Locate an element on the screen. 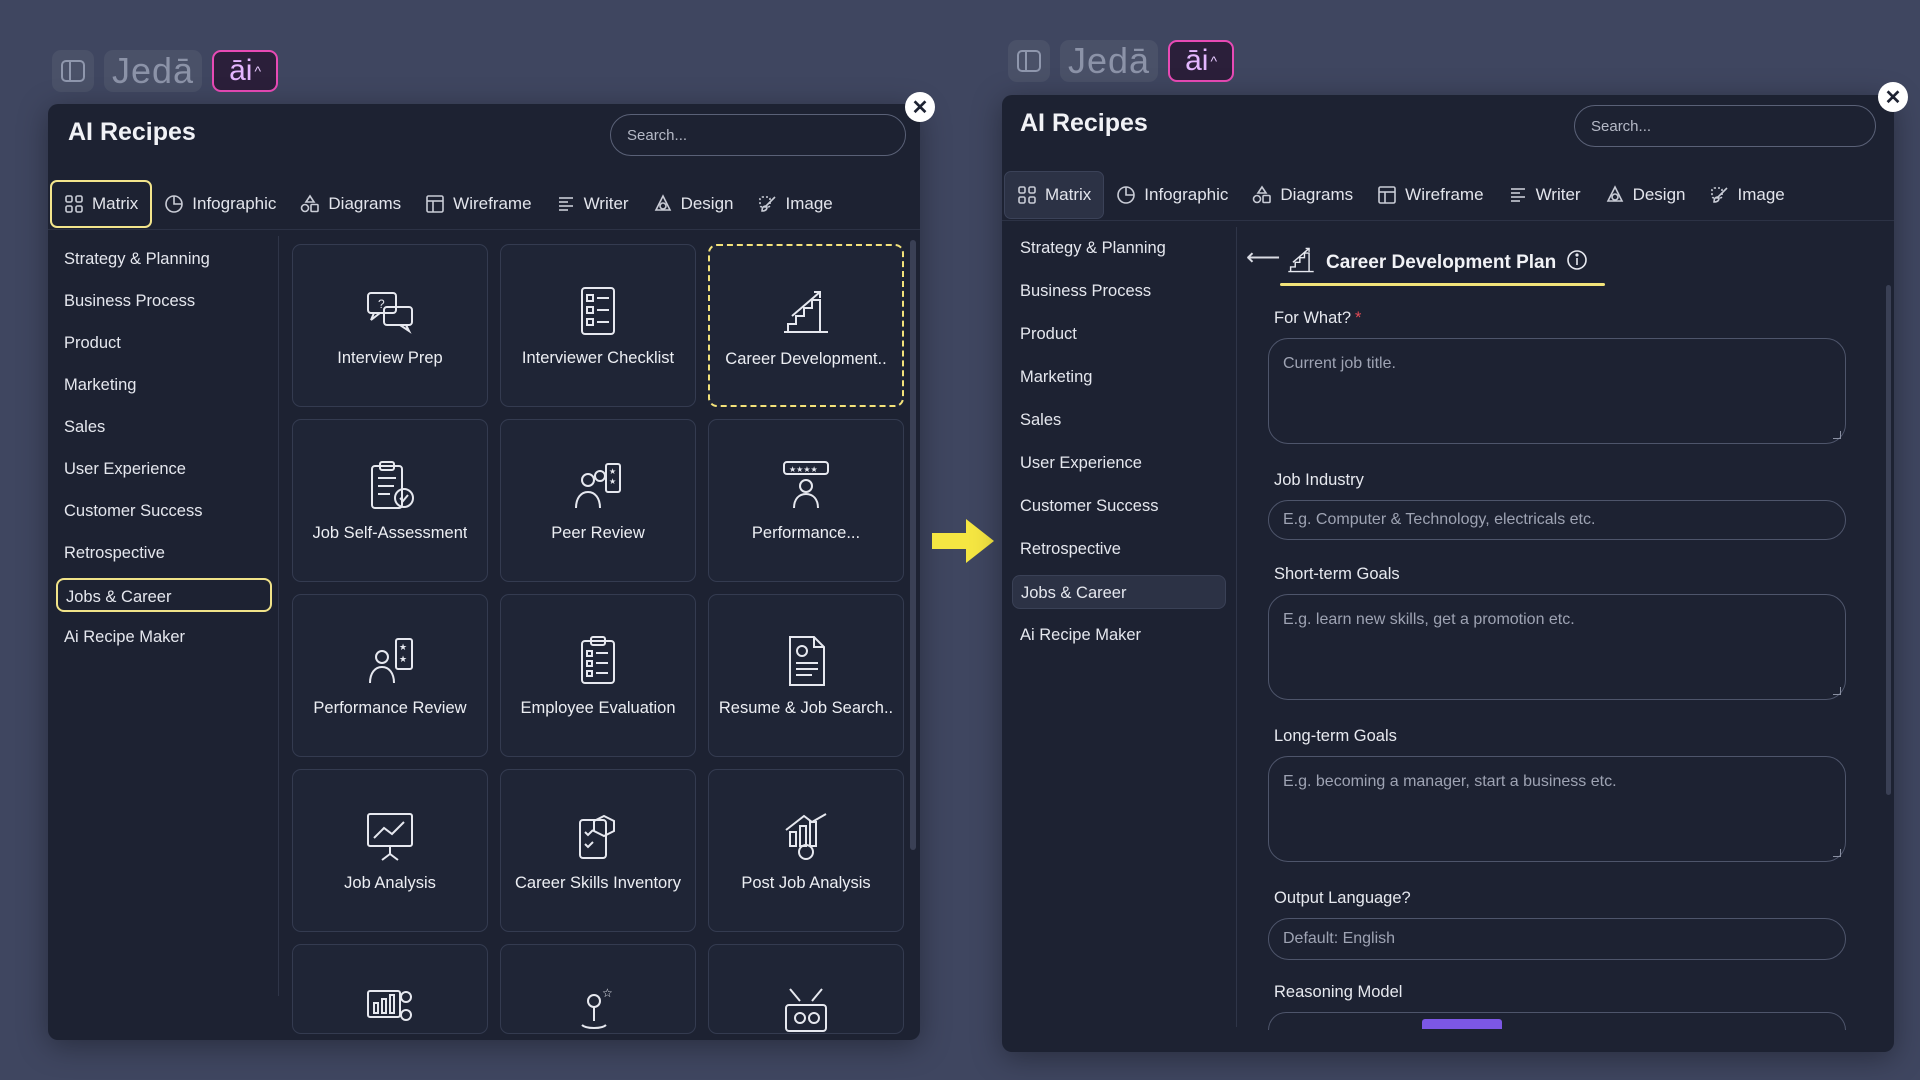 The width and height of the screenshot is (1920, 1080). recipe-card-post-job-analysis: Post Job Analysis is located at coordinates (806, 850).